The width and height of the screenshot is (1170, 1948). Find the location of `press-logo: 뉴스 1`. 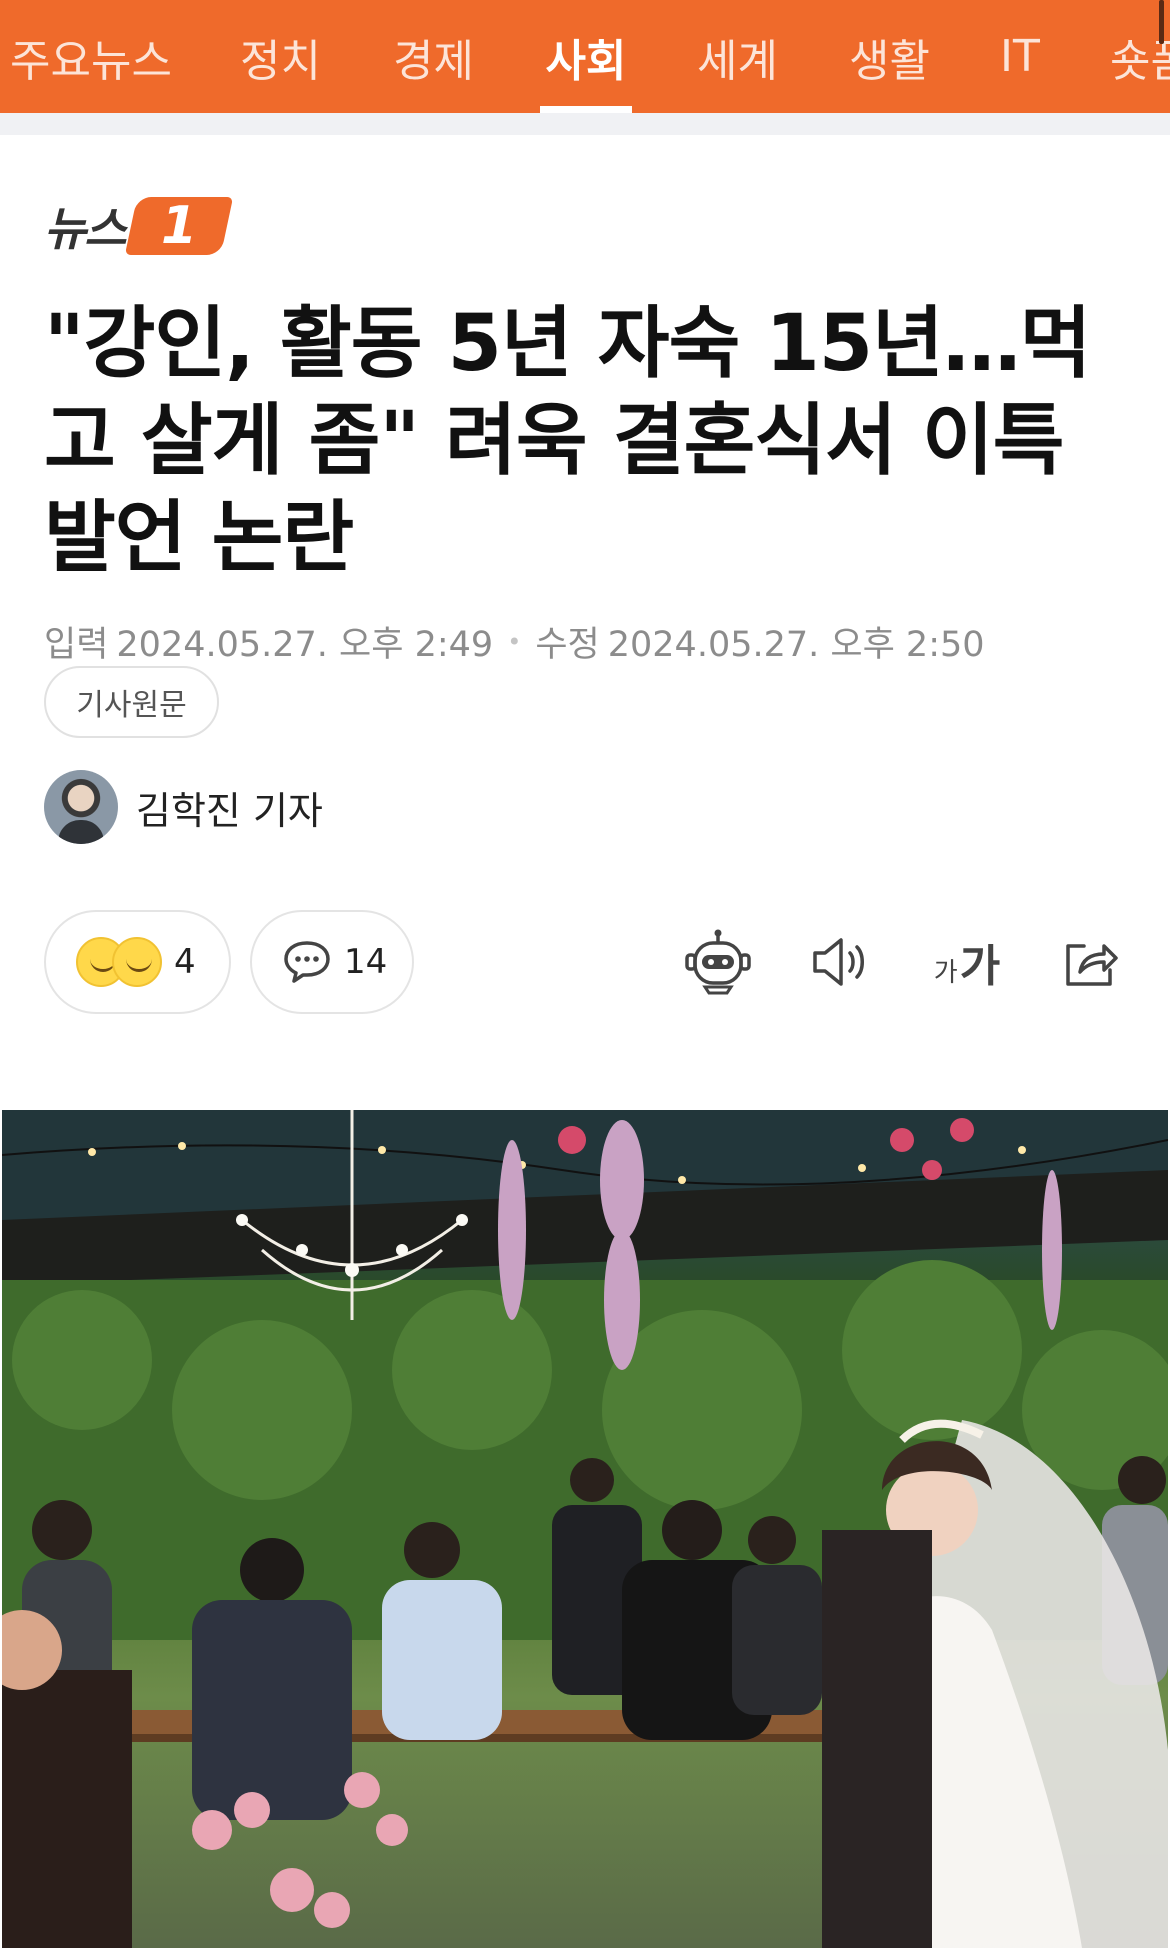

press-logo: 뉴스 1 is located at coordinates (138, 226).